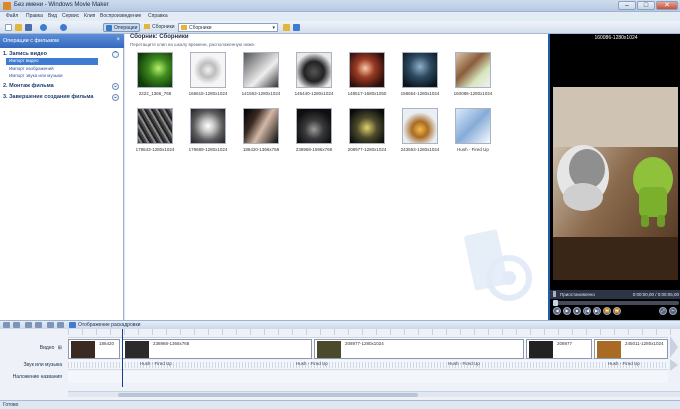  What do you see at coordinates (368, 377) in the screenshot?
I see `title-overlay-track` at bounding box center [368, 377].